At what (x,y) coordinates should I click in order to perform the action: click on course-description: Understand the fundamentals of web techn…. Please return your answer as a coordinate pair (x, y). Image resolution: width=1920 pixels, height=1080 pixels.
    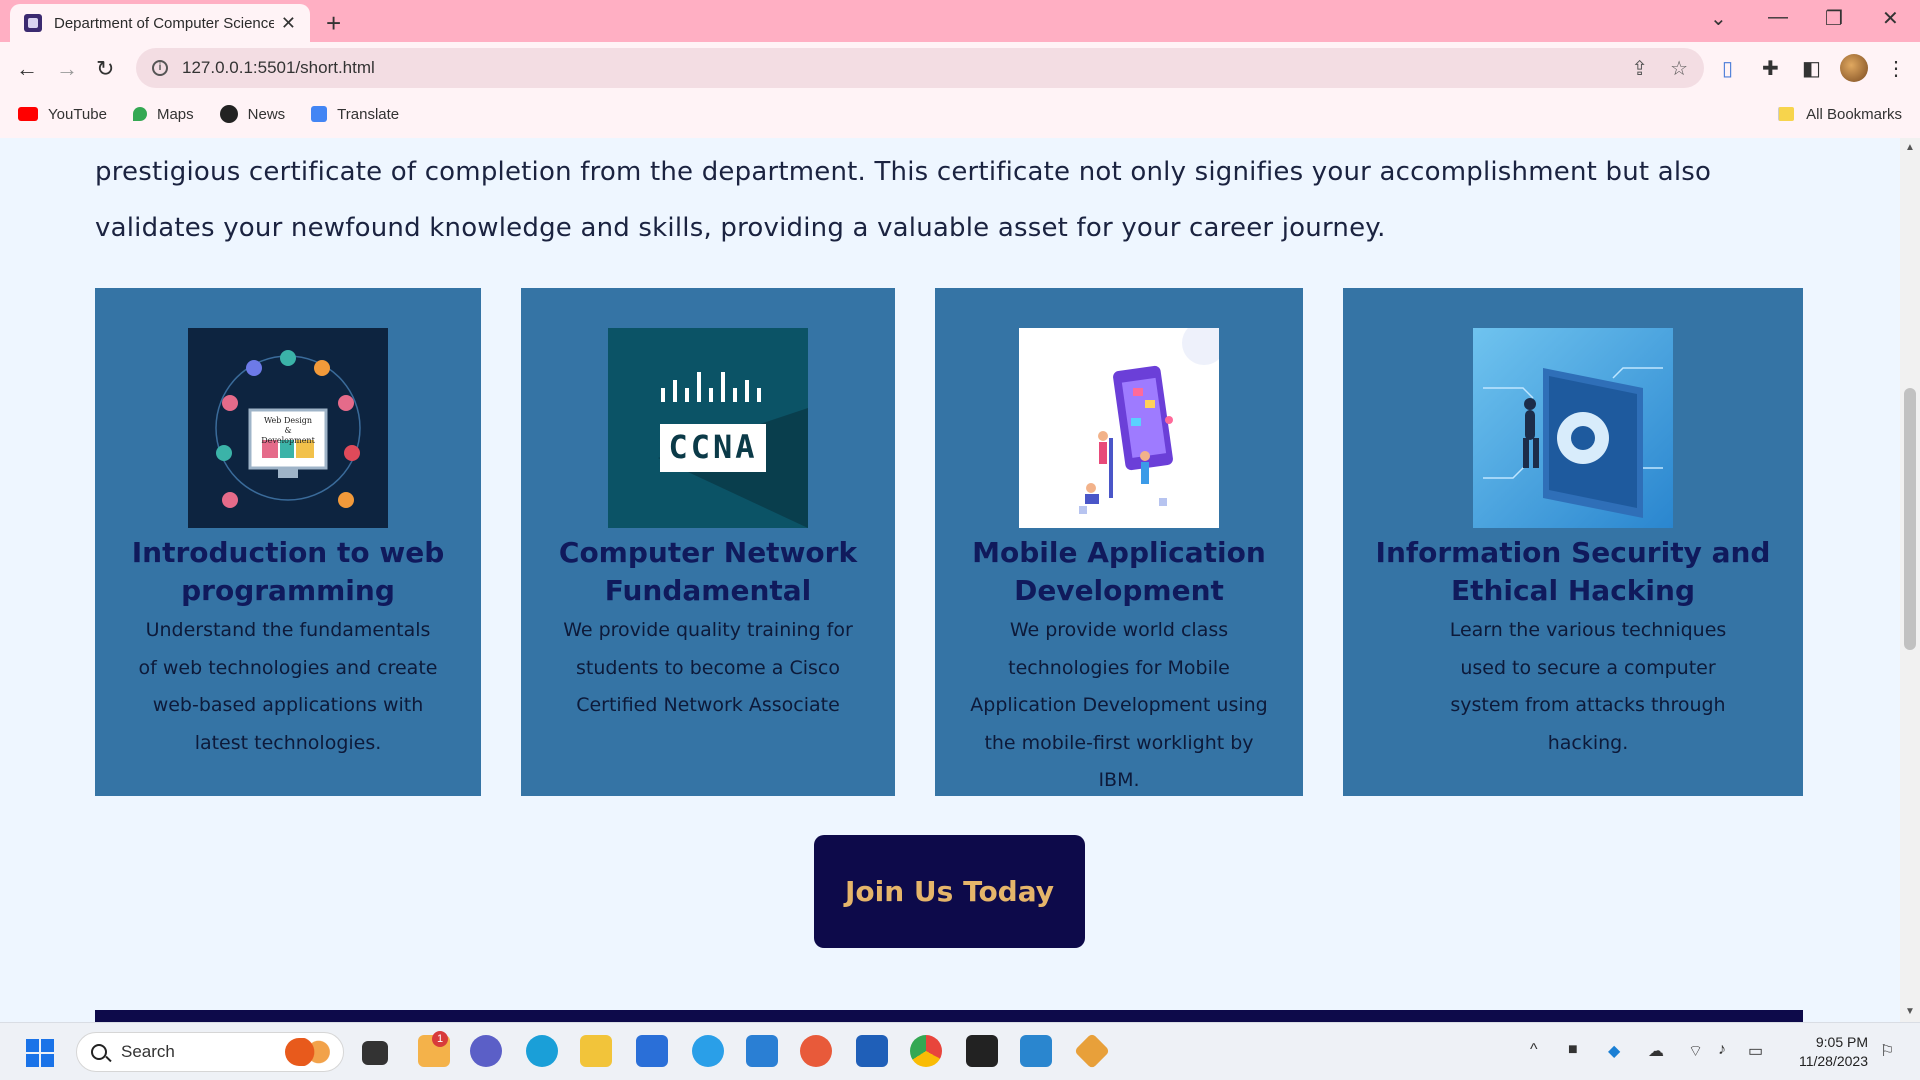
    Looking at the image, I should click on (288, 686).